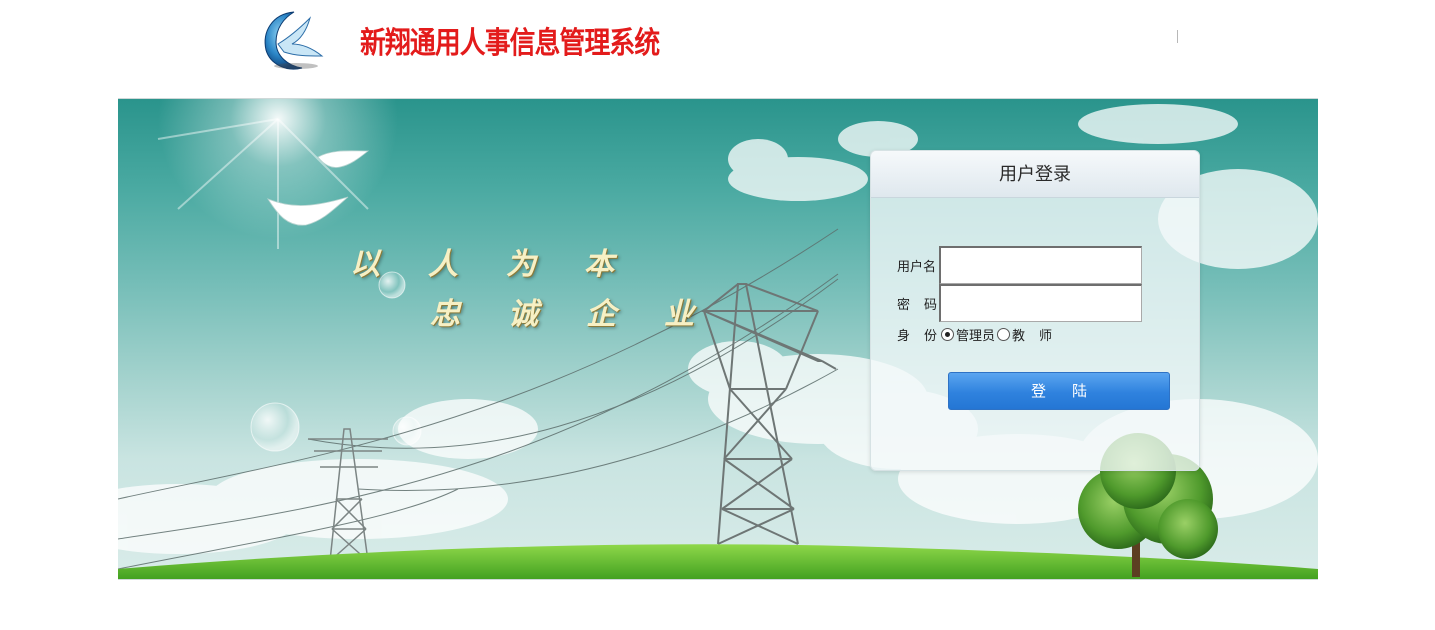 This screenshot has height=630, width=1435. I want to click on login-panel: 用户登录 用户名 密码 身份 管理员 教师 登陆, so click(1035, 310).